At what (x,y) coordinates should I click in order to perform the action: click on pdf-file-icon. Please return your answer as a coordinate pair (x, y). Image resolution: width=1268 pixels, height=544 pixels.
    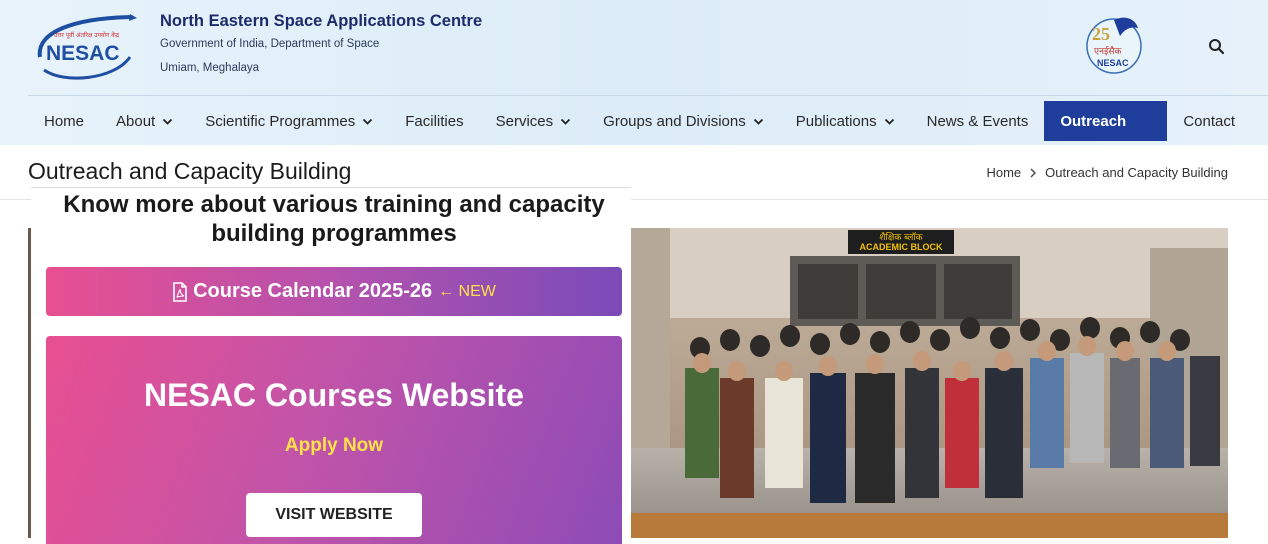
    Looking at the image, I should click on (180, 291).